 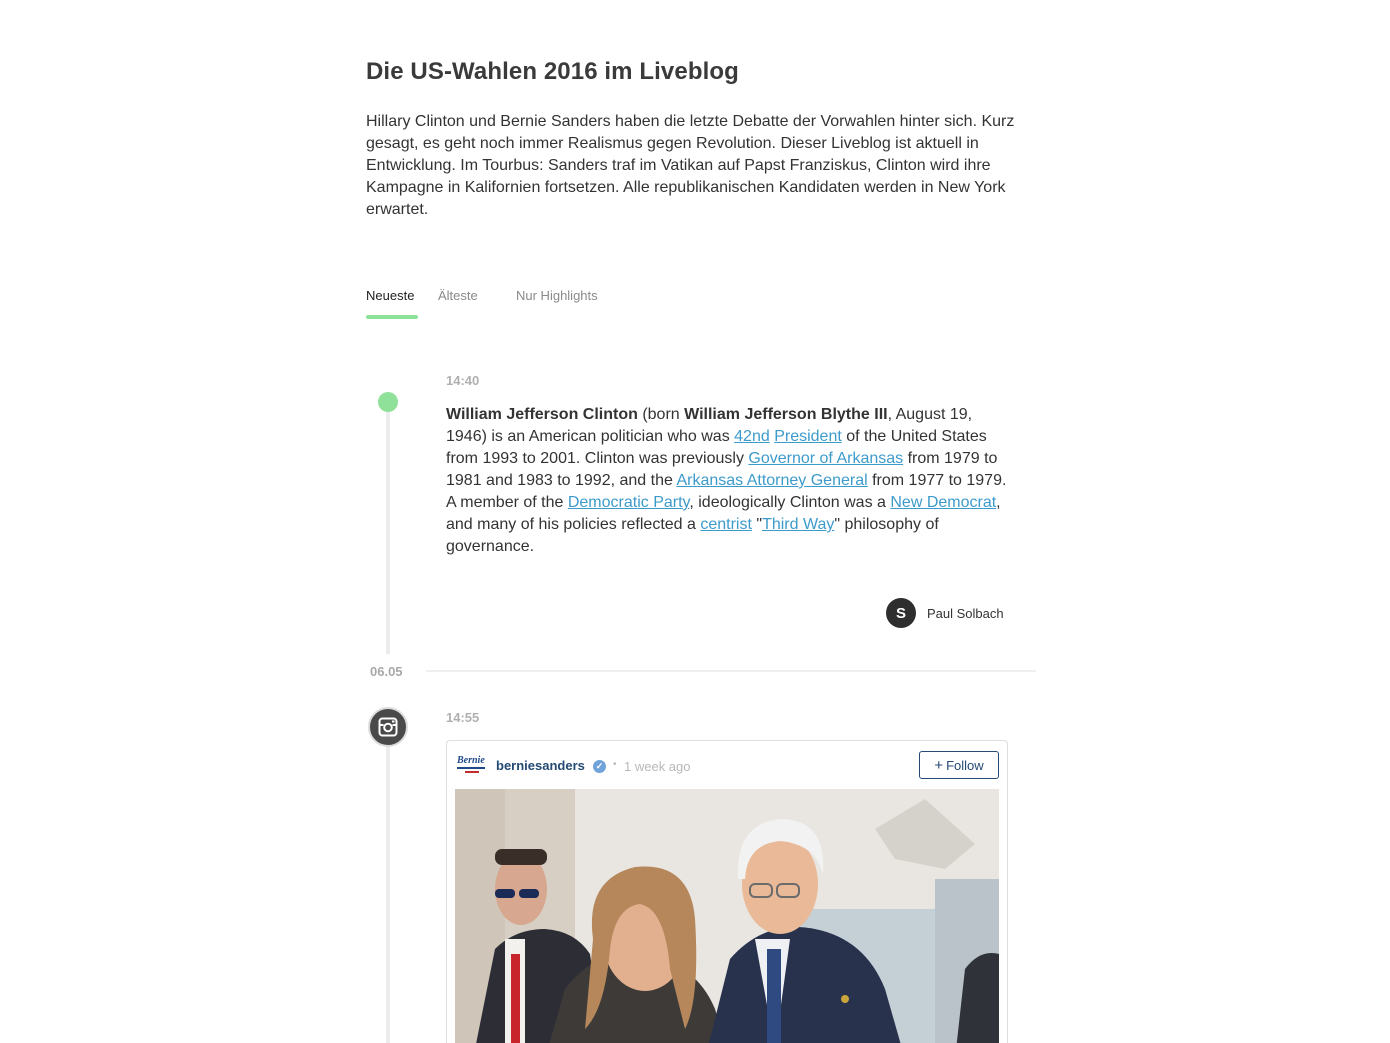 What do you see at coordinates (390, 295) in the screenshot?
I see `tab-newest: Neueste` at bounding box center [390, 295].